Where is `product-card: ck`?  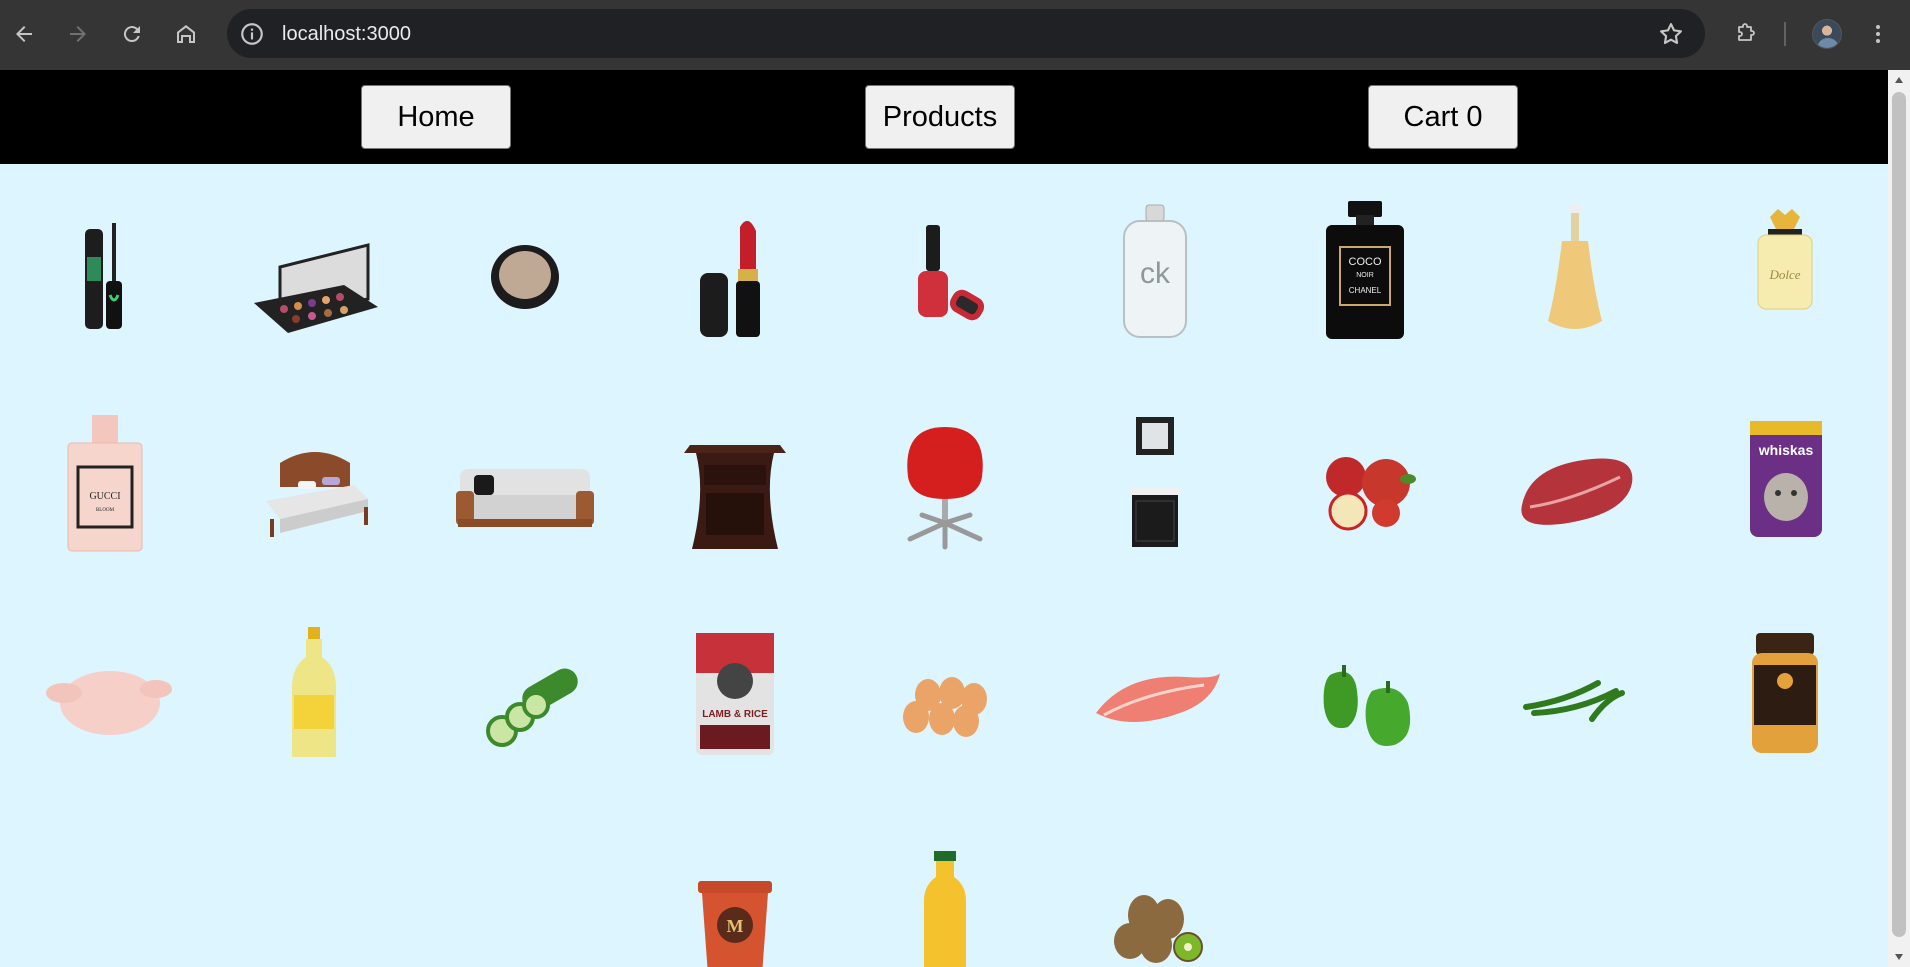
product-card: ck is located at coordinates (1155, 270).